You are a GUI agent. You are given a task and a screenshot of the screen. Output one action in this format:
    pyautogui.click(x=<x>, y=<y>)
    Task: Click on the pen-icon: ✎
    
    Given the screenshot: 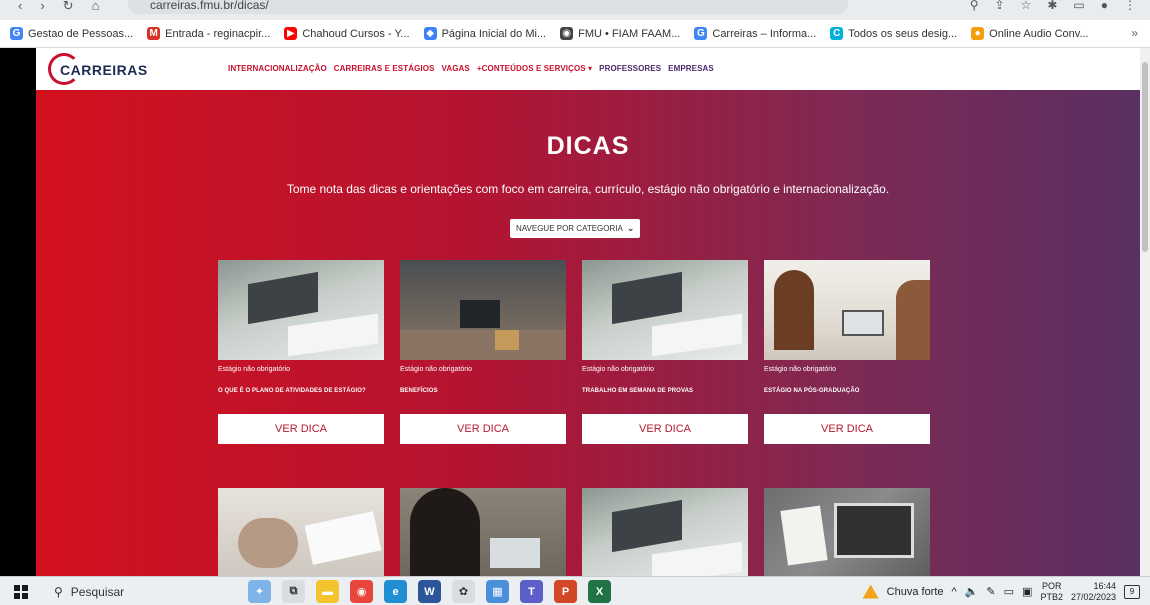 What is the action you would take?
    pyautogui.click(x=990, y=591)
    